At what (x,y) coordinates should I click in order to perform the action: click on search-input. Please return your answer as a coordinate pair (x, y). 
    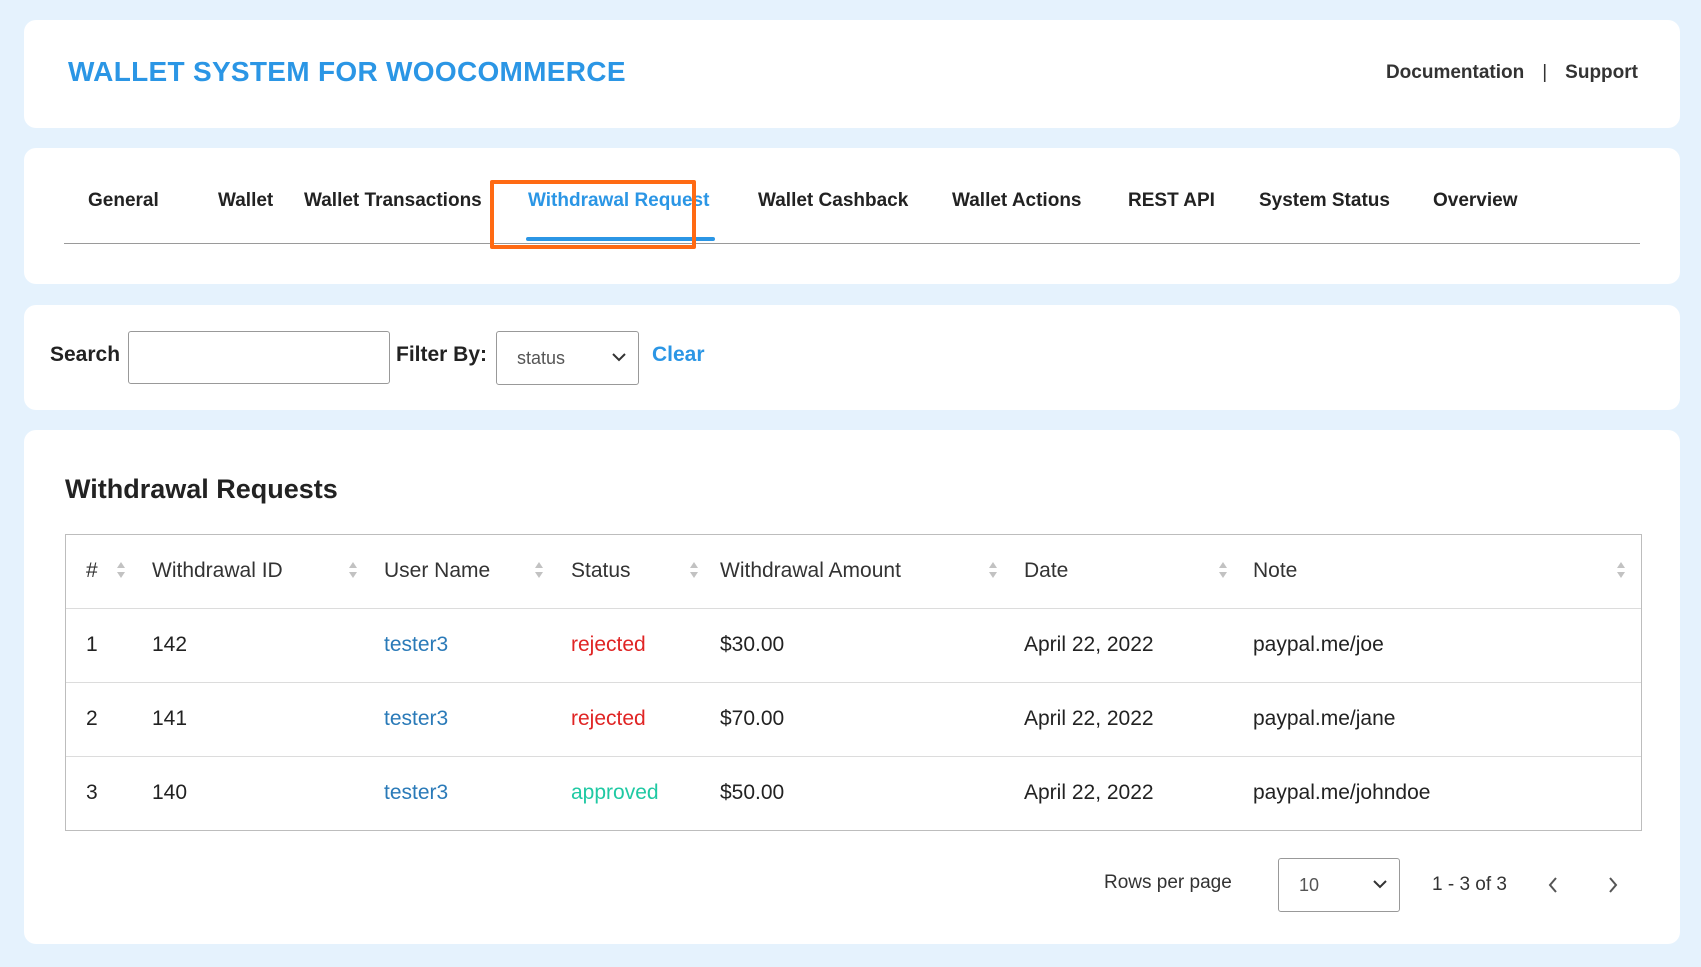
    Looking at the image, I should click on (259, 357).